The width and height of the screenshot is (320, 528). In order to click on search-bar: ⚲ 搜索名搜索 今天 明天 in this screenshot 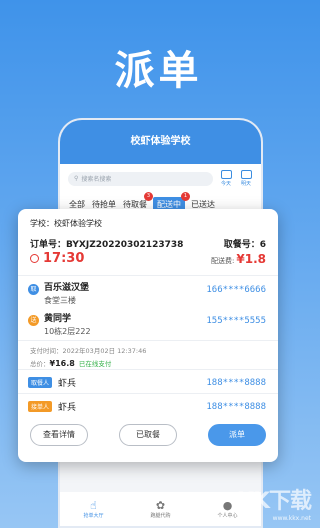, I will do `click(160, 178)`.